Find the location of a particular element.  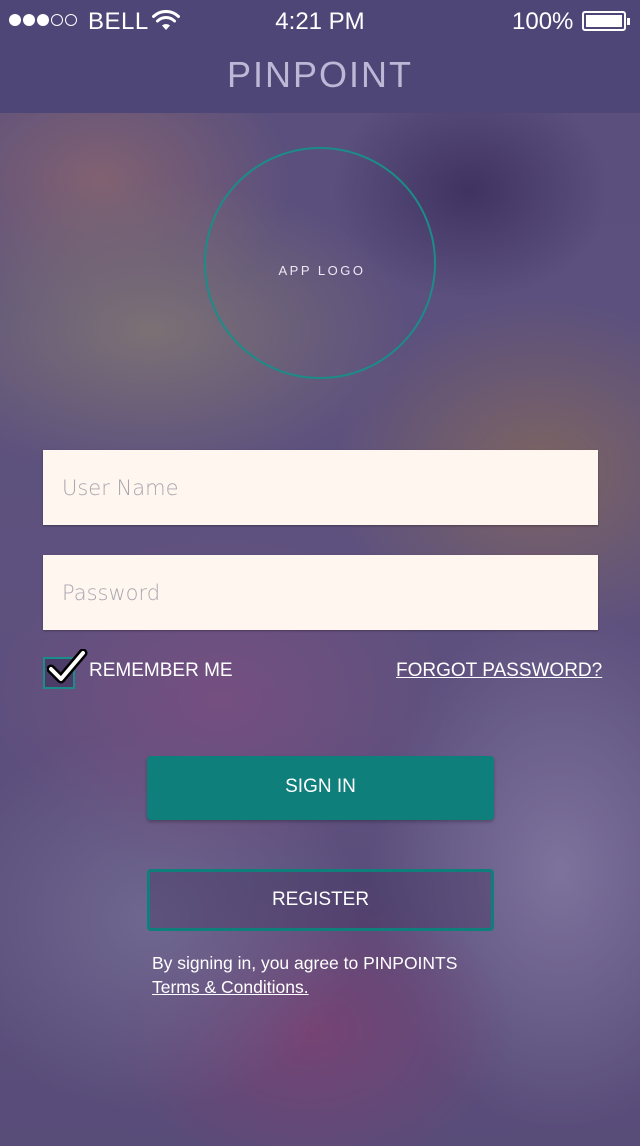

remember-me-checkbox is located at coordinates (65, 669).